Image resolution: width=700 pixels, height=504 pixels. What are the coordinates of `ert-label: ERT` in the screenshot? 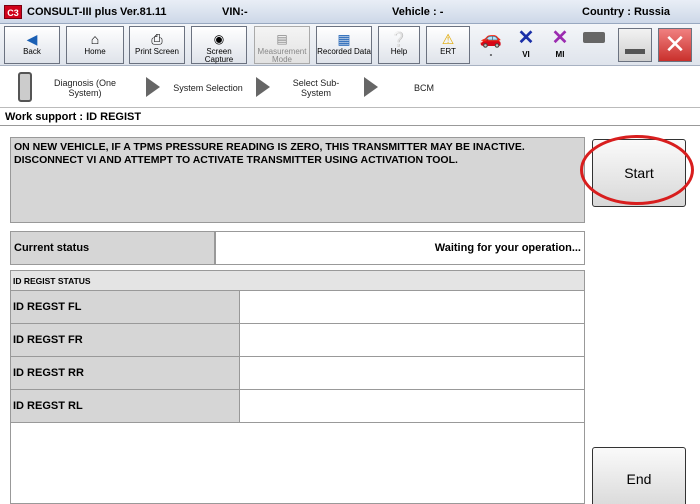 It's located at (448, 51).